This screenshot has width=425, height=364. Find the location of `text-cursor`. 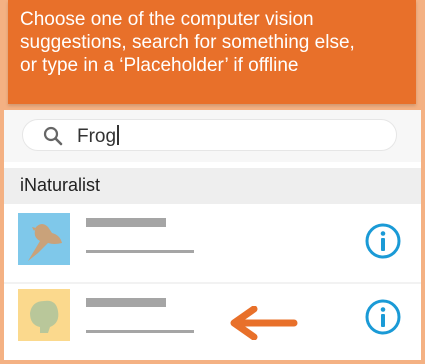

text-cursor is located at coordinates (118, 135).